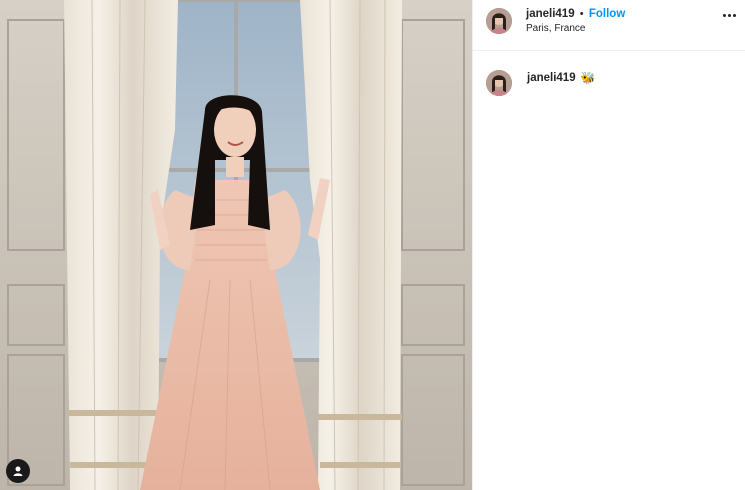  I want to click on caption-username-link: janeli419, so click(551, 78).